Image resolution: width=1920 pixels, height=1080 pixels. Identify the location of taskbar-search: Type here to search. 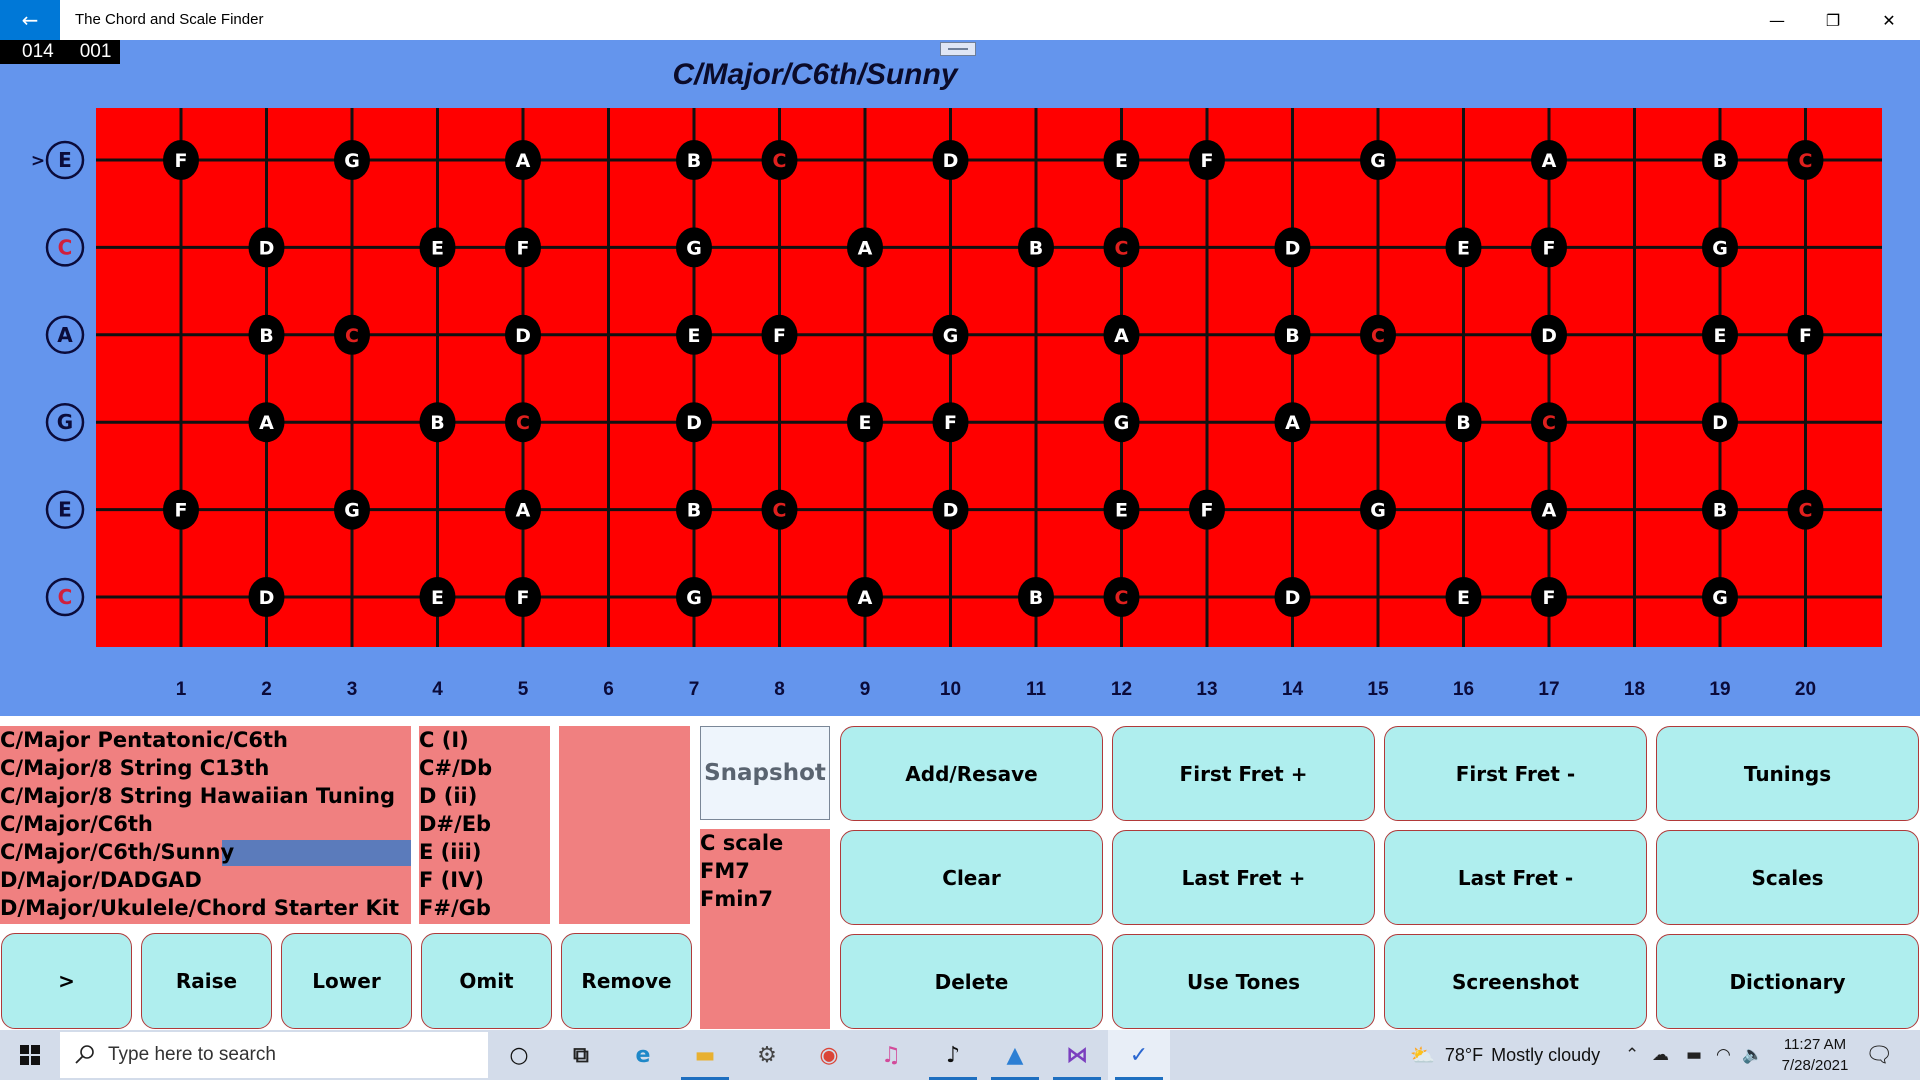
(274, 1055).